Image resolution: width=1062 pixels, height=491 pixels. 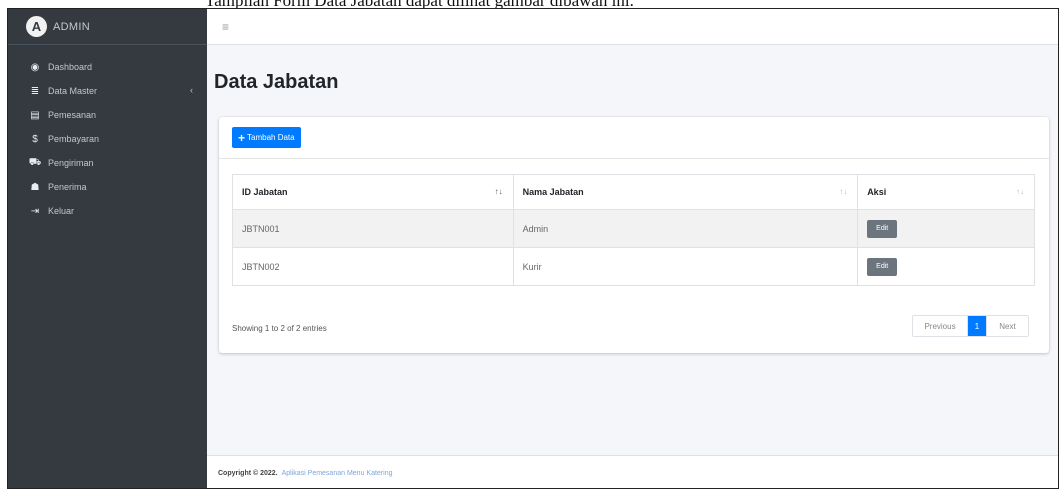 What do you see at coordinates (946, 192) in the screenshot?
I see `column-header-aksi: Aksi ↑↓` at bounding box center [946, 192].